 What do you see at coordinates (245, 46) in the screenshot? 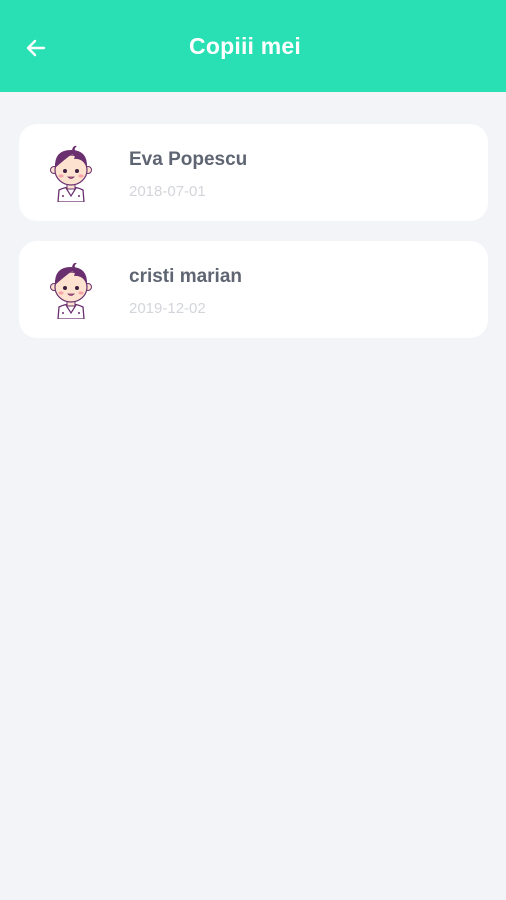
I see `page-title: Copiii mei` at bounding box center [245, 46].